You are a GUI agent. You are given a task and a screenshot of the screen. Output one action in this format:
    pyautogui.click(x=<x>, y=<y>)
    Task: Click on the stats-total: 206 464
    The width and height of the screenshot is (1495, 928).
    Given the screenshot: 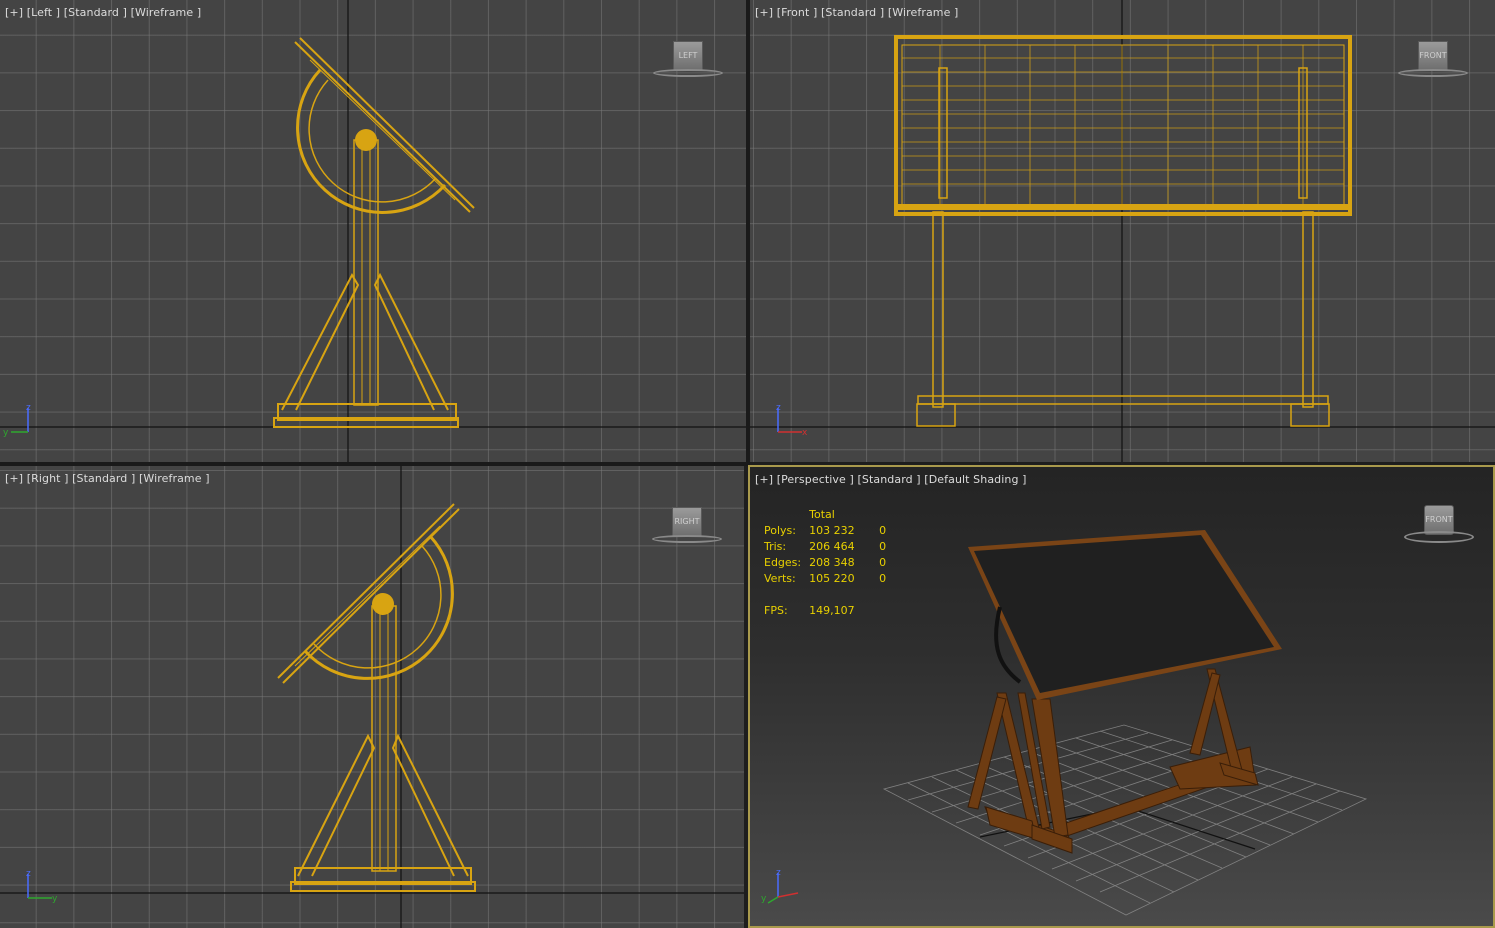 What is the action you would take?
    pyautogui.click(x=832, y=546)
    